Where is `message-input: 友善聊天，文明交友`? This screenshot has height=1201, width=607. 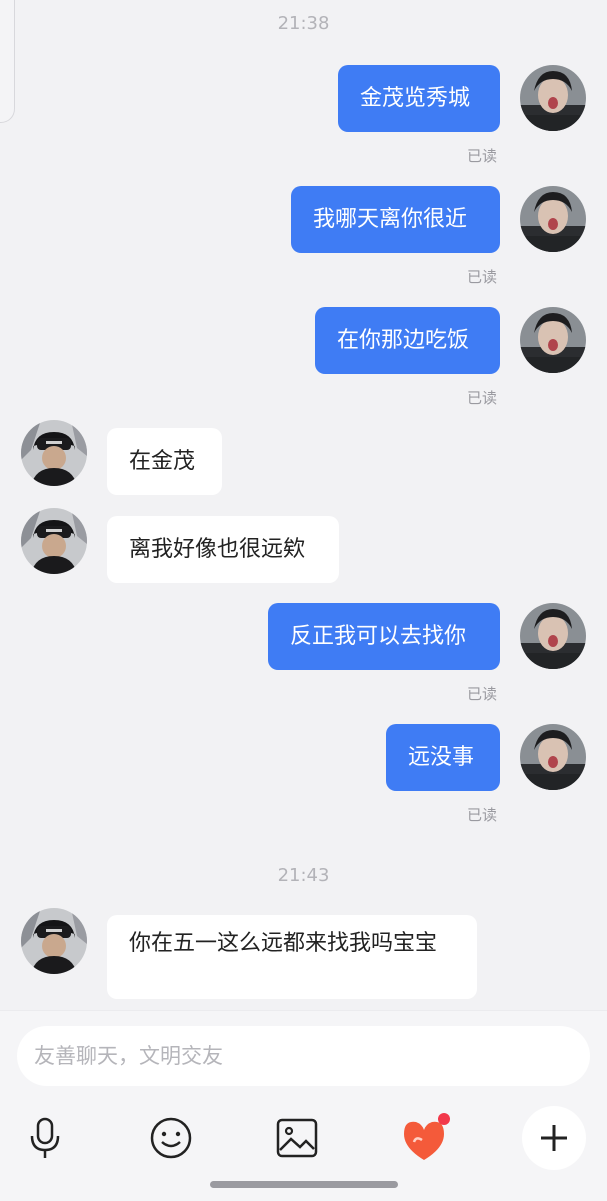
message-input: 友善聊天，文明交友 is located at coordinates (303, 1056).